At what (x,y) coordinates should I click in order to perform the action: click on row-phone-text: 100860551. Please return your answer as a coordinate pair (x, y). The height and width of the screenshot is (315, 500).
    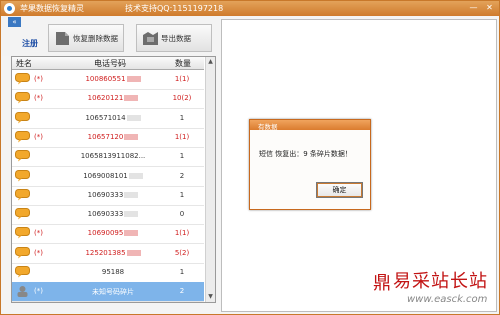
    Looking at the image, I should click on (105, 79).